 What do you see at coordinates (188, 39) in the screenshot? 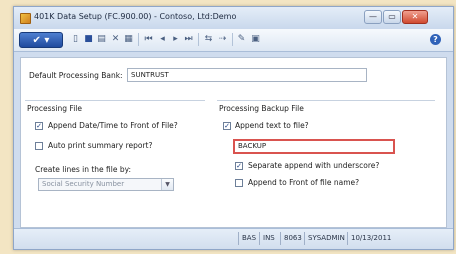
I see `last-record-icon: ⏭` at bounding box center [188, 39].